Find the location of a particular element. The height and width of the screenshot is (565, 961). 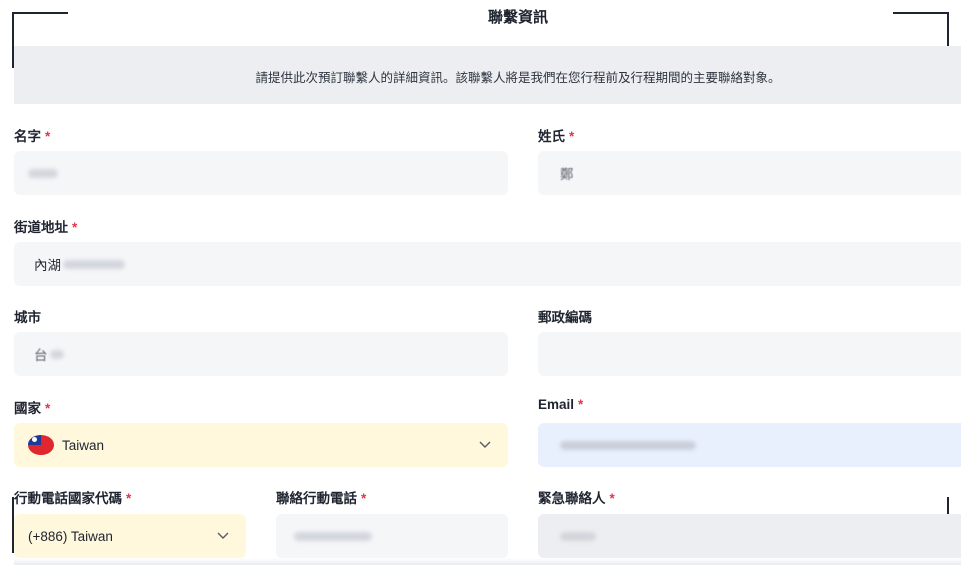

emergency-contact-label: 緊急聯絡人 * is located at coordinates (576, 498).